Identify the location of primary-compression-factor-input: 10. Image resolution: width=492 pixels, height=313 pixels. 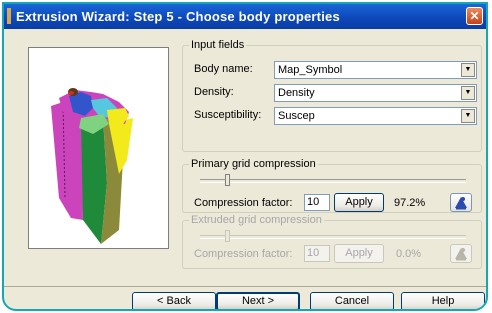
(317, 202).